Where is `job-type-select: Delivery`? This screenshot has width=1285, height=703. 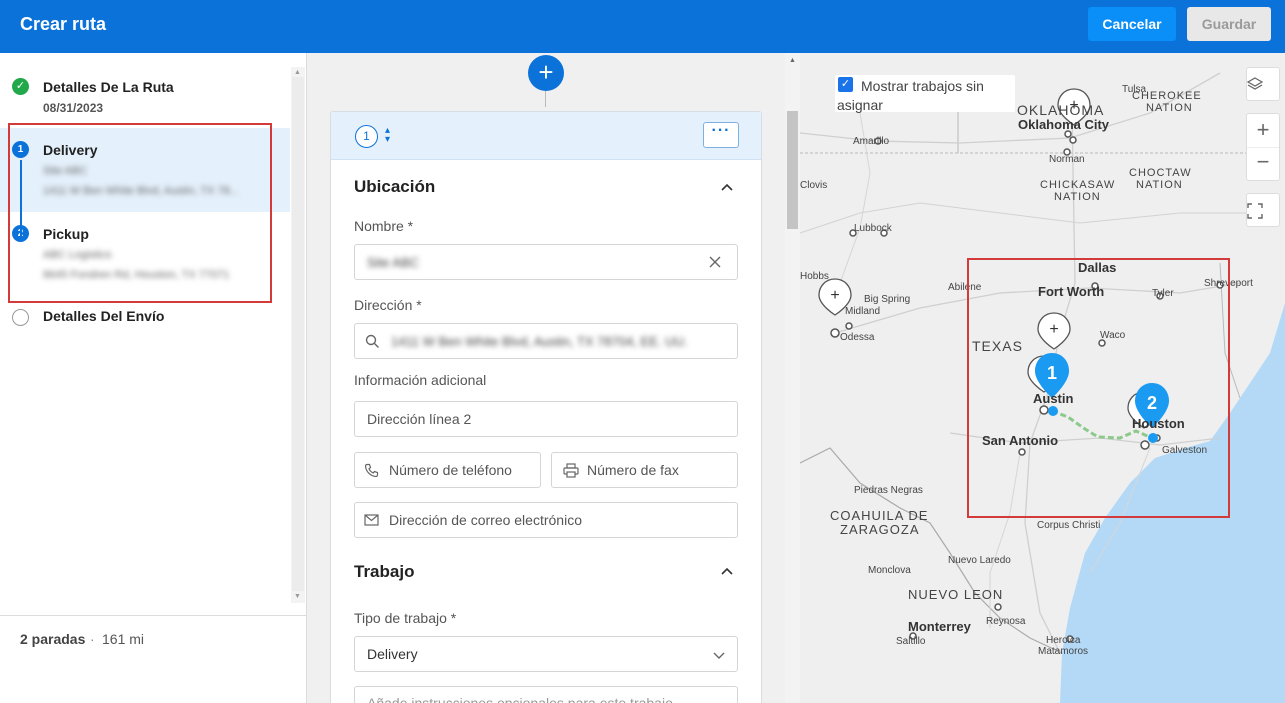 job-type-select: Delivery is located at coordinates (546, 654).